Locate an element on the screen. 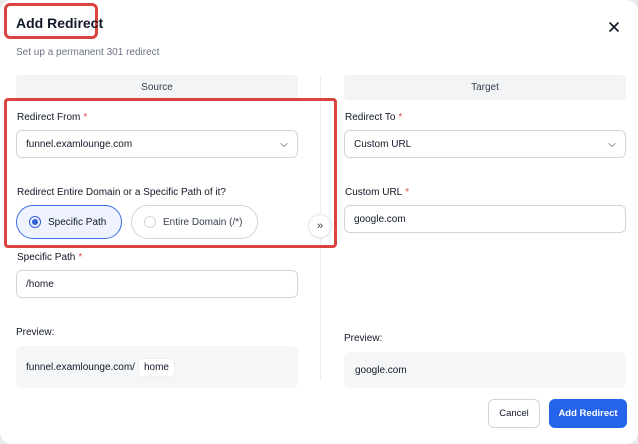 Image resolution: width=638 pixels, height=444 pixels. double-chevron-right-icon: » is located at coordinates (320, 226).